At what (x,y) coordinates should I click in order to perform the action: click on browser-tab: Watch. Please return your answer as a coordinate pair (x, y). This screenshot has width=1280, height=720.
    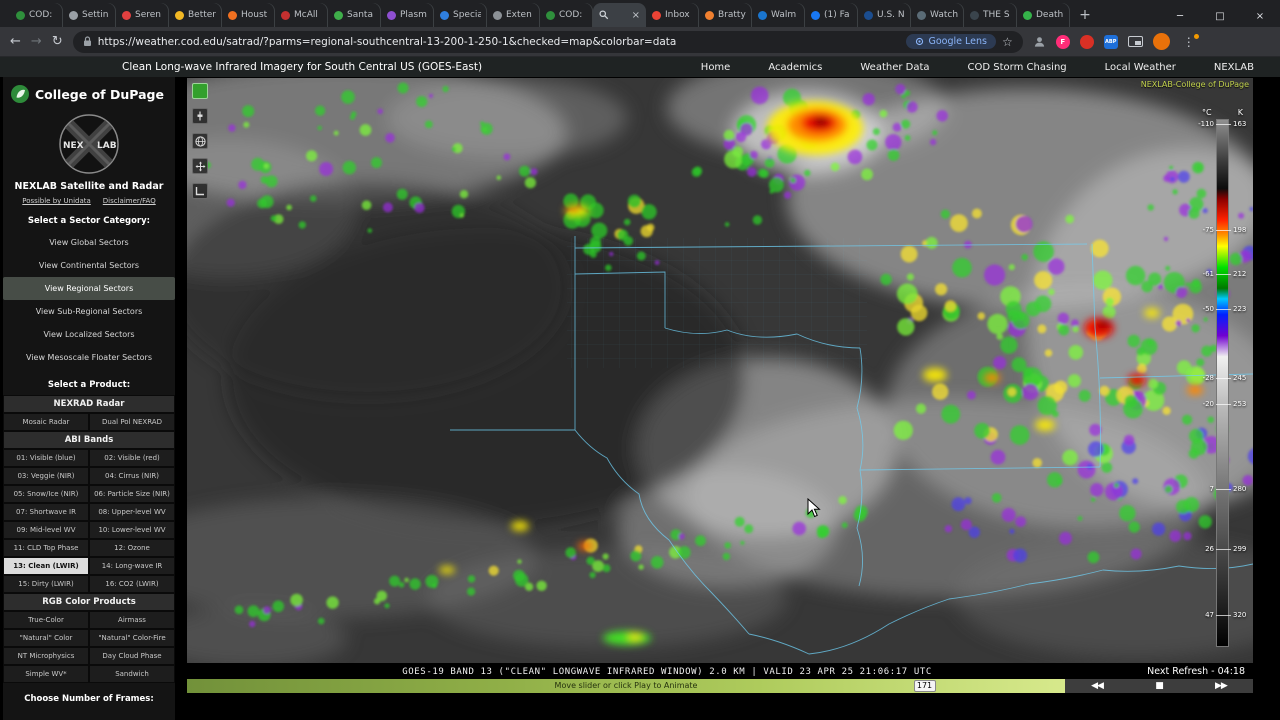
    Looking at the image, I should click on (937, 15).